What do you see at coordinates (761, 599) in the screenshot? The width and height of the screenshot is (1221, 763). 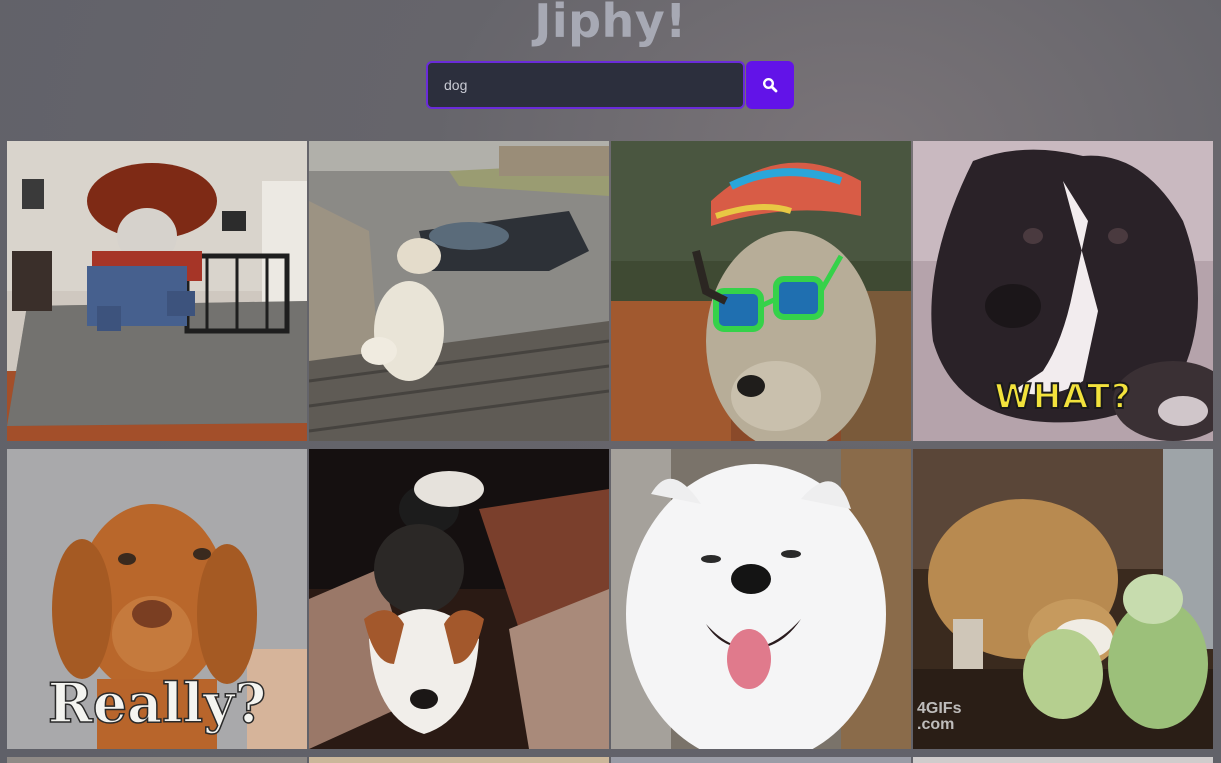 I see `gif-samoyed-smiling` at bounding box center [761, 599].